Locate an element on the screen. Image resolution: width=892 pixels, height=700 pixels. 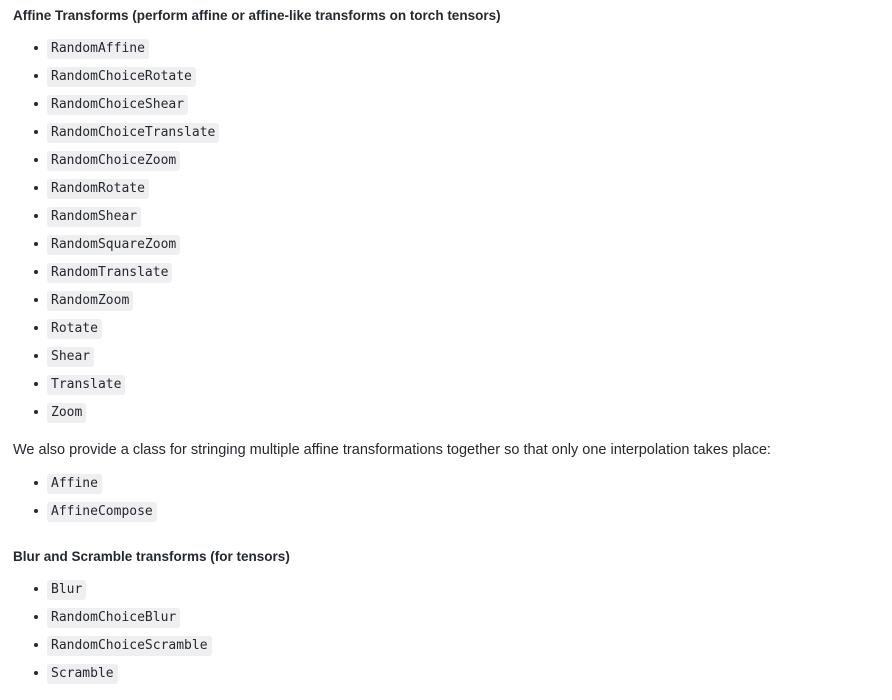
list-item: RandomChoiceZoom is located at coordinates (446, 160).